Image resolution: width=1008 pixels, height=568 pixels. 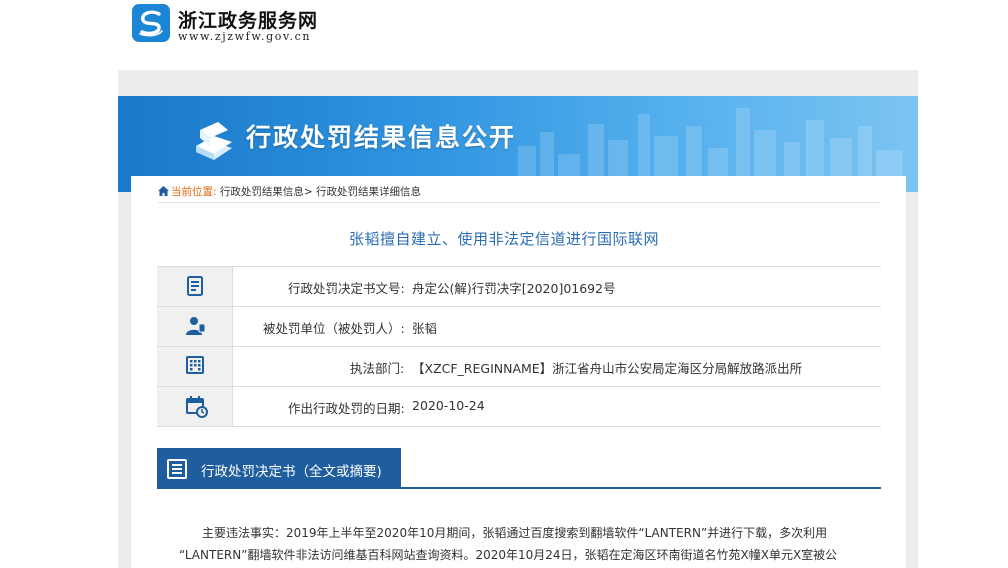 I want to click on penalty-date-value: 2020-10-24, so click(x=448, y=405).